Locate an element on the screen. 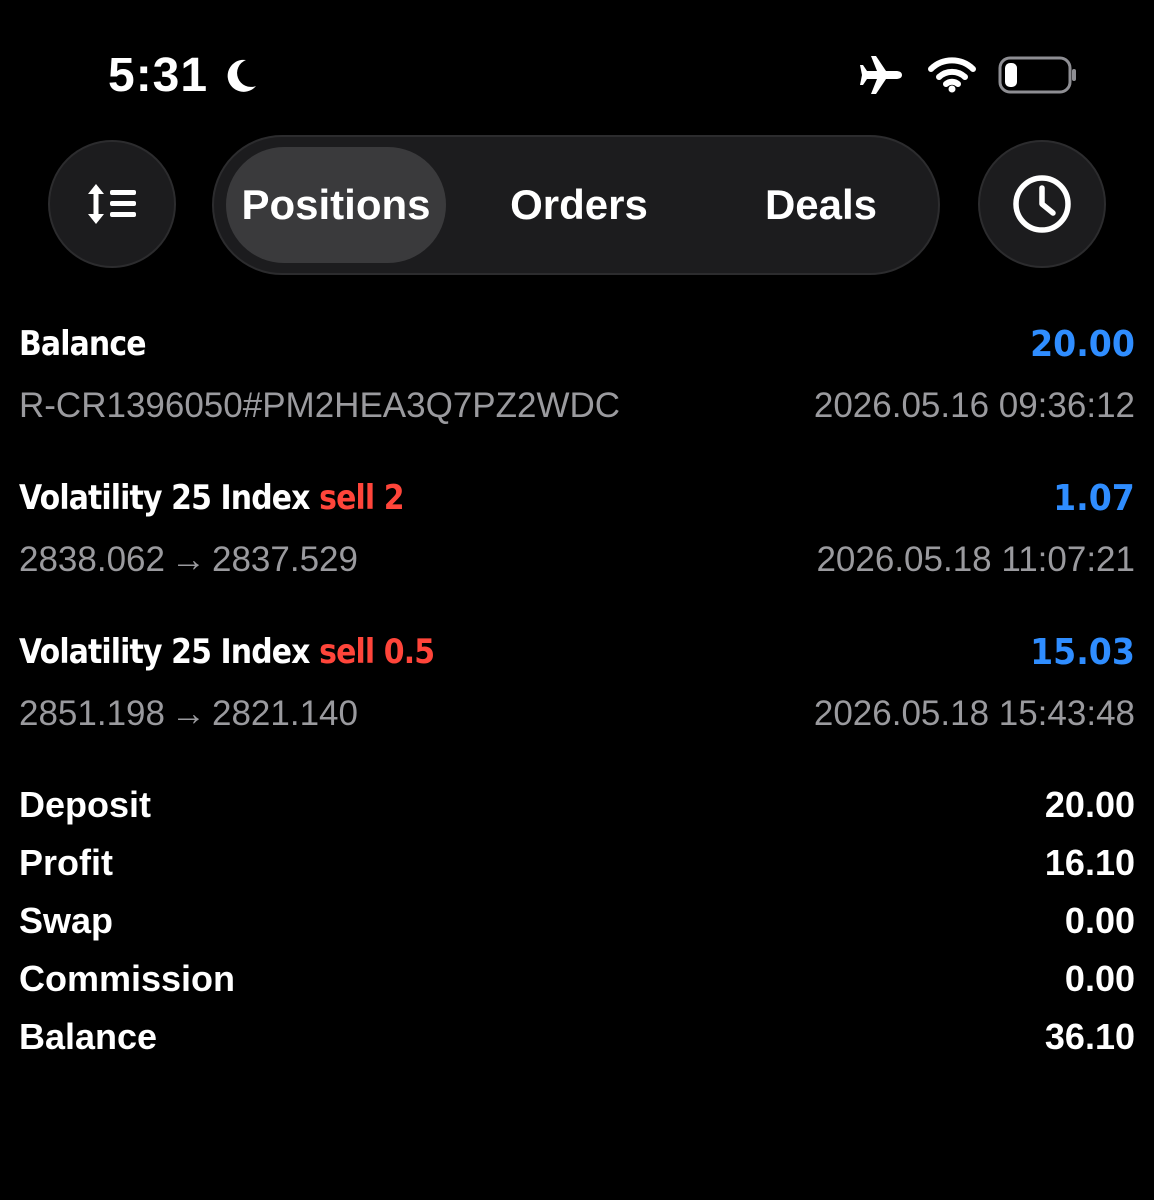  entry-time: 2026.05.18 15:43:48 is located at coordinates (974, 713).